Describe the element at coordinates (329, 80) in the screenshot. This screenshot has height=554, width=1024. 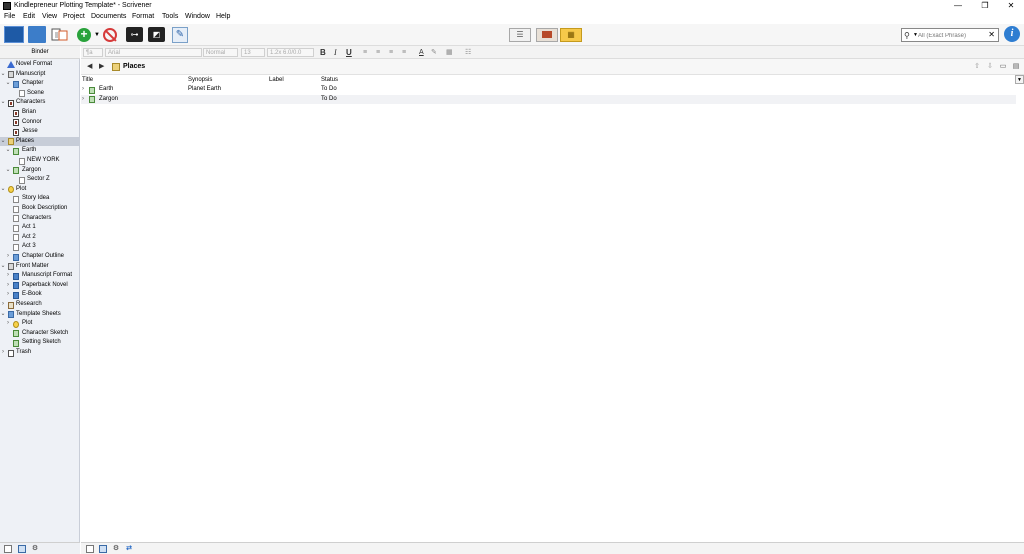
I see `column-header-status: Status` at that location.